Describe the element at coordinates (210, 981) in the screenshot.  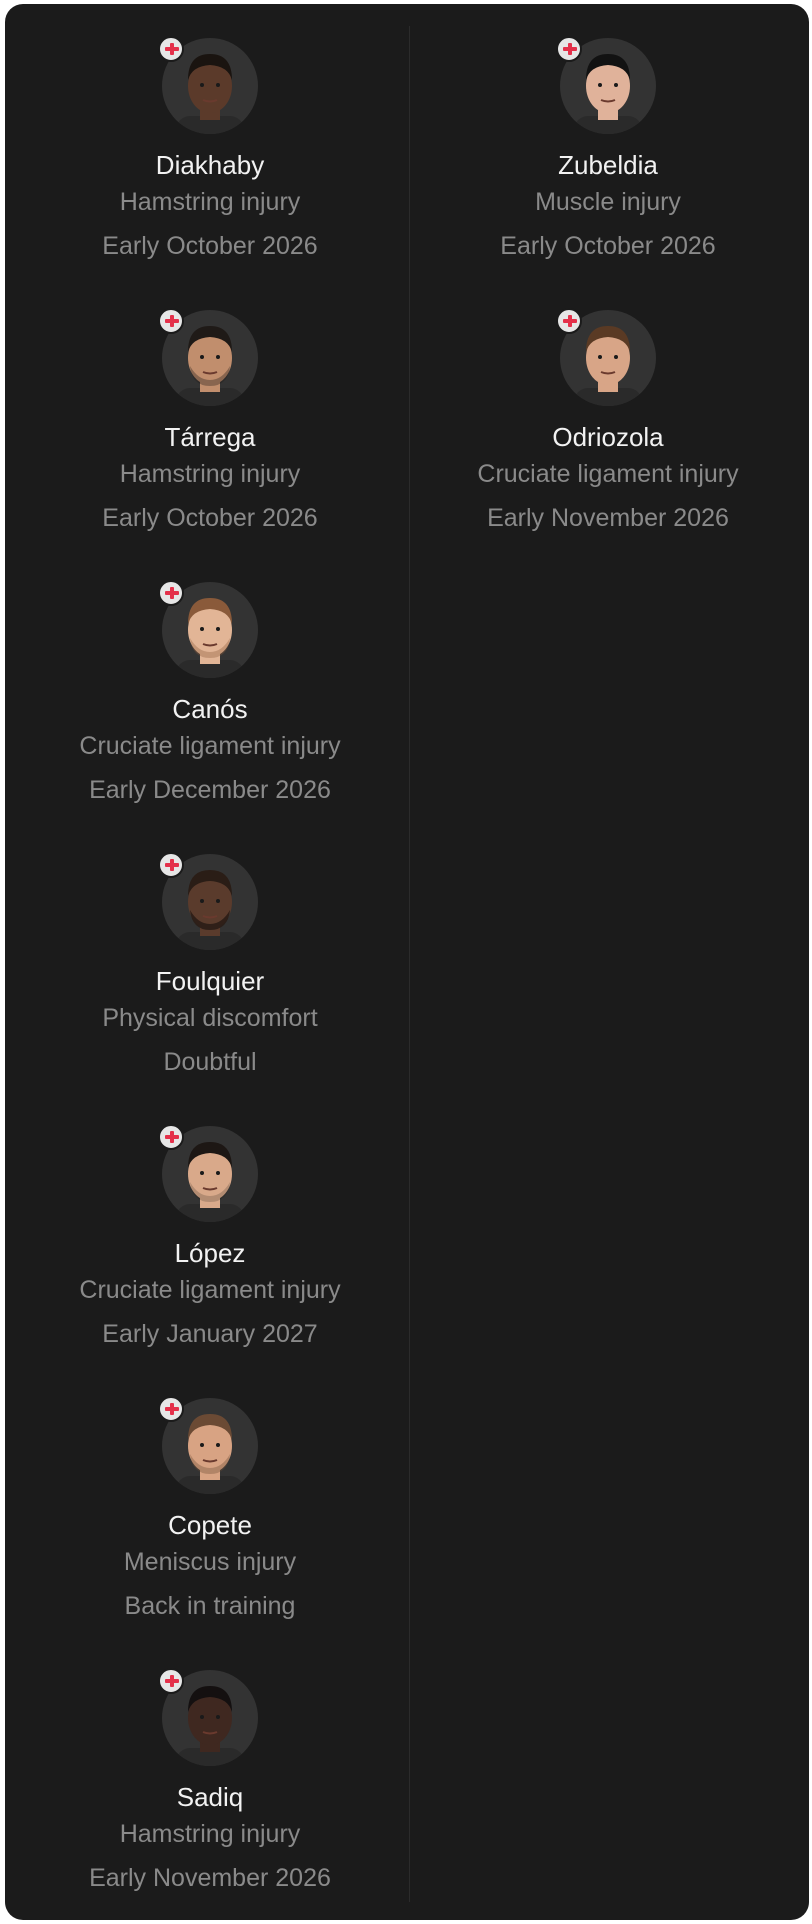
I see `player-name: Foulquier` at that location.